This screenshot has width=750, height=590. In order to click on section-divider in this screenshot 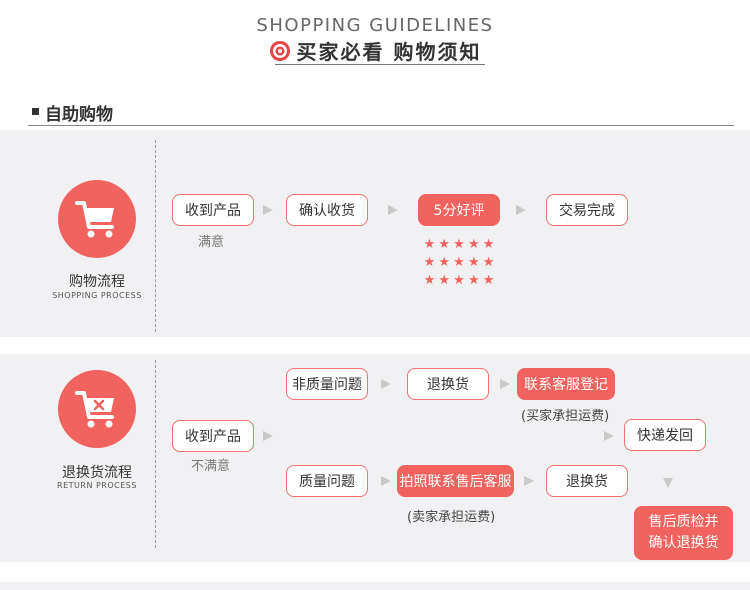, I will do `click(381, 125)`.